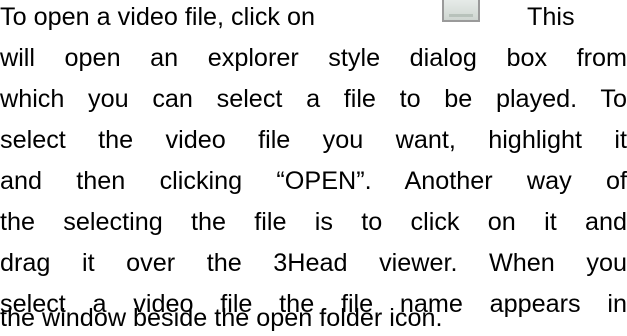  I want to click on open-folder-icon, so click(461, 11).